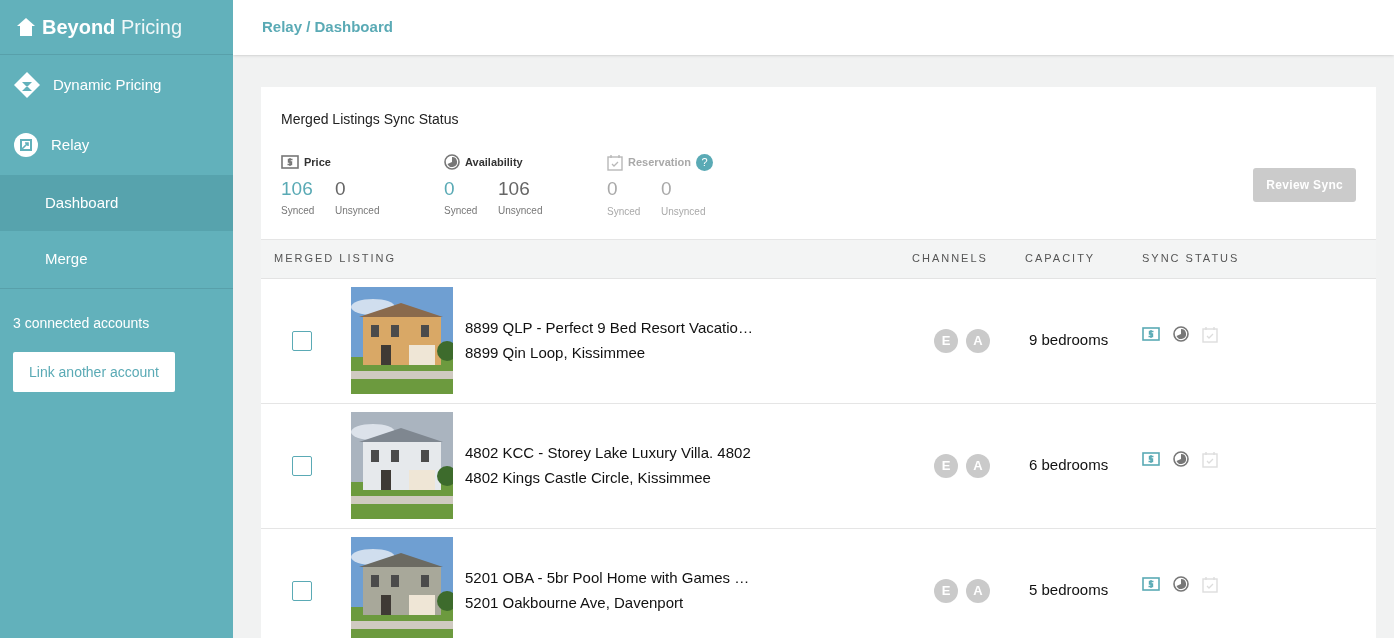 This screenshot has width=1394, height=638. What do you see at coordinates (116, 145) in the screenshot?
I see `nav-item: Relay` at bounding box center [116, 145].